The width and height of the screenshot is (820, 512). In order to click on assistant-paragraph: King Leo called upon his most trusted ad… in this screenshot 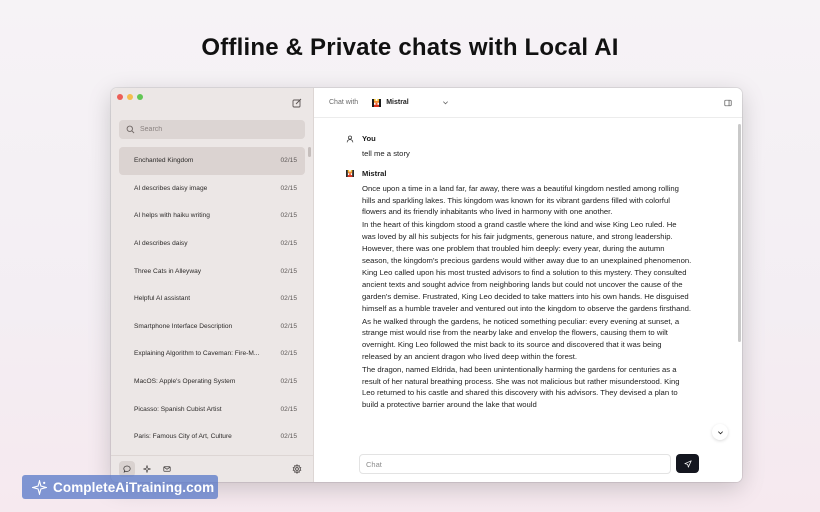, I will do `click(527, 290)`.